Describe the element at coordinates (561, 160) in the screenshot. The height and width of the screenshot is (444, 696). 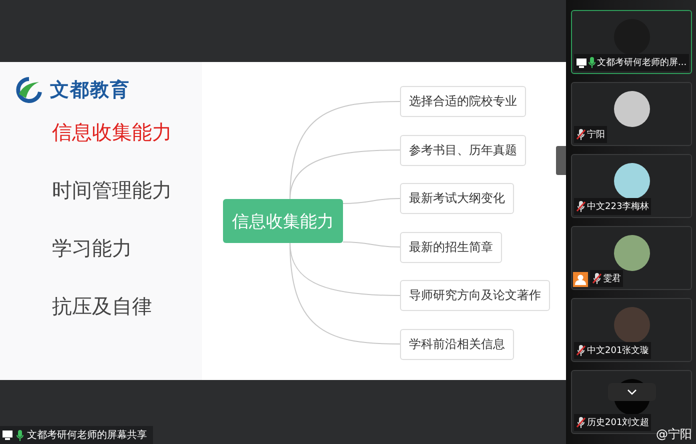
I see `panel-handle` at that location.